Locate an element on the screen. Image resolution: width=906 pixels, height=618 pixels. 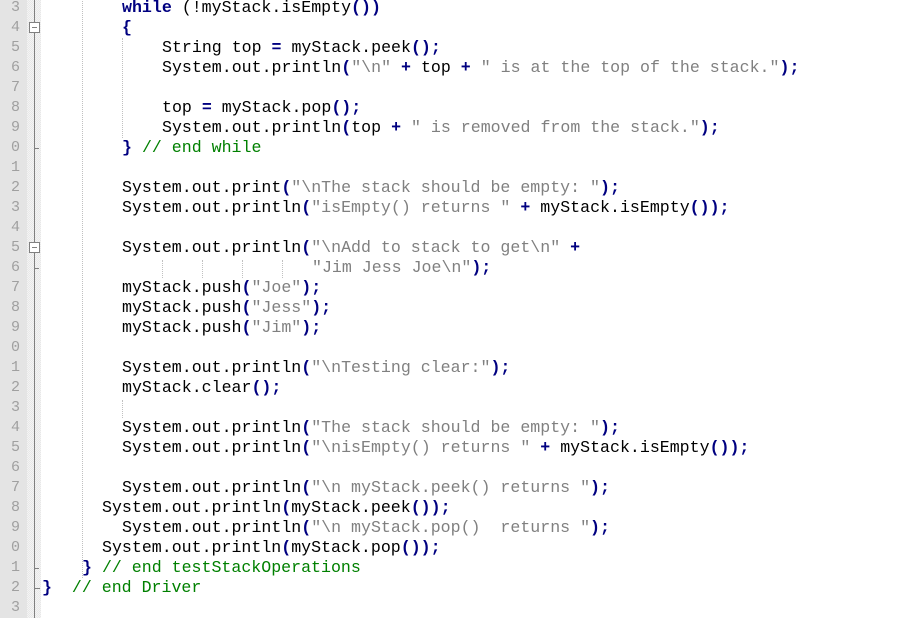
code-text: System.out.println("\nTesting clear:"); is located at coordinates (316, 368).